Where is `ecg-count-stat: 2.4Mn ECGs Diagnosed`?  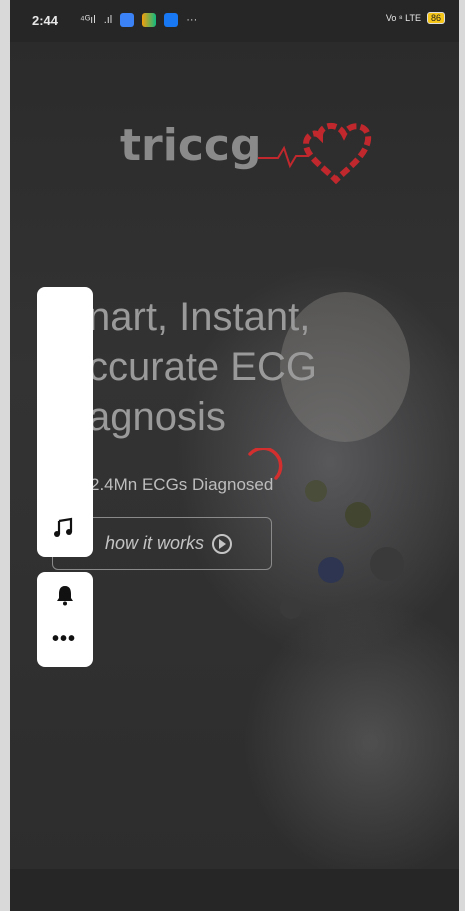
ecg-count-stat: 2.4Mn ECGs Diagnosed is located at coordinates (182, 484).